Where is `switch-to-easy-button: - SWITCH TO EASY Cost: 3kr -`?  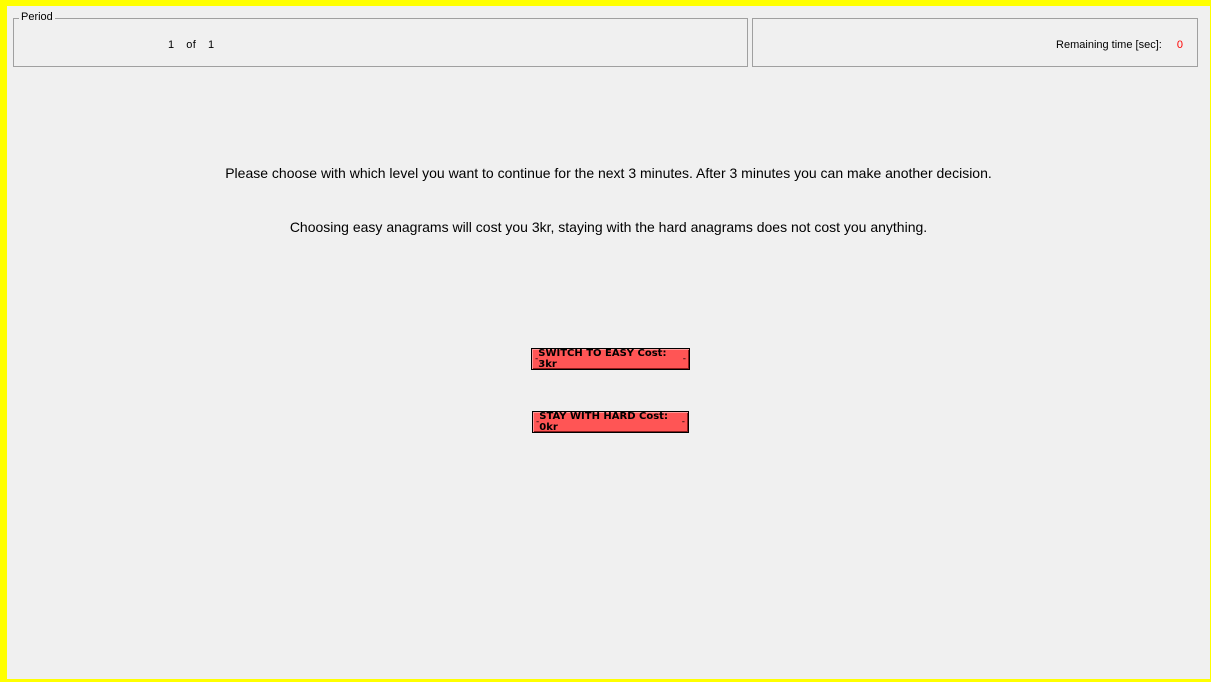
switch-to-easy-button: - SWITCH TO EASY Cost: 3kr - is located at coordinates (610, 359).